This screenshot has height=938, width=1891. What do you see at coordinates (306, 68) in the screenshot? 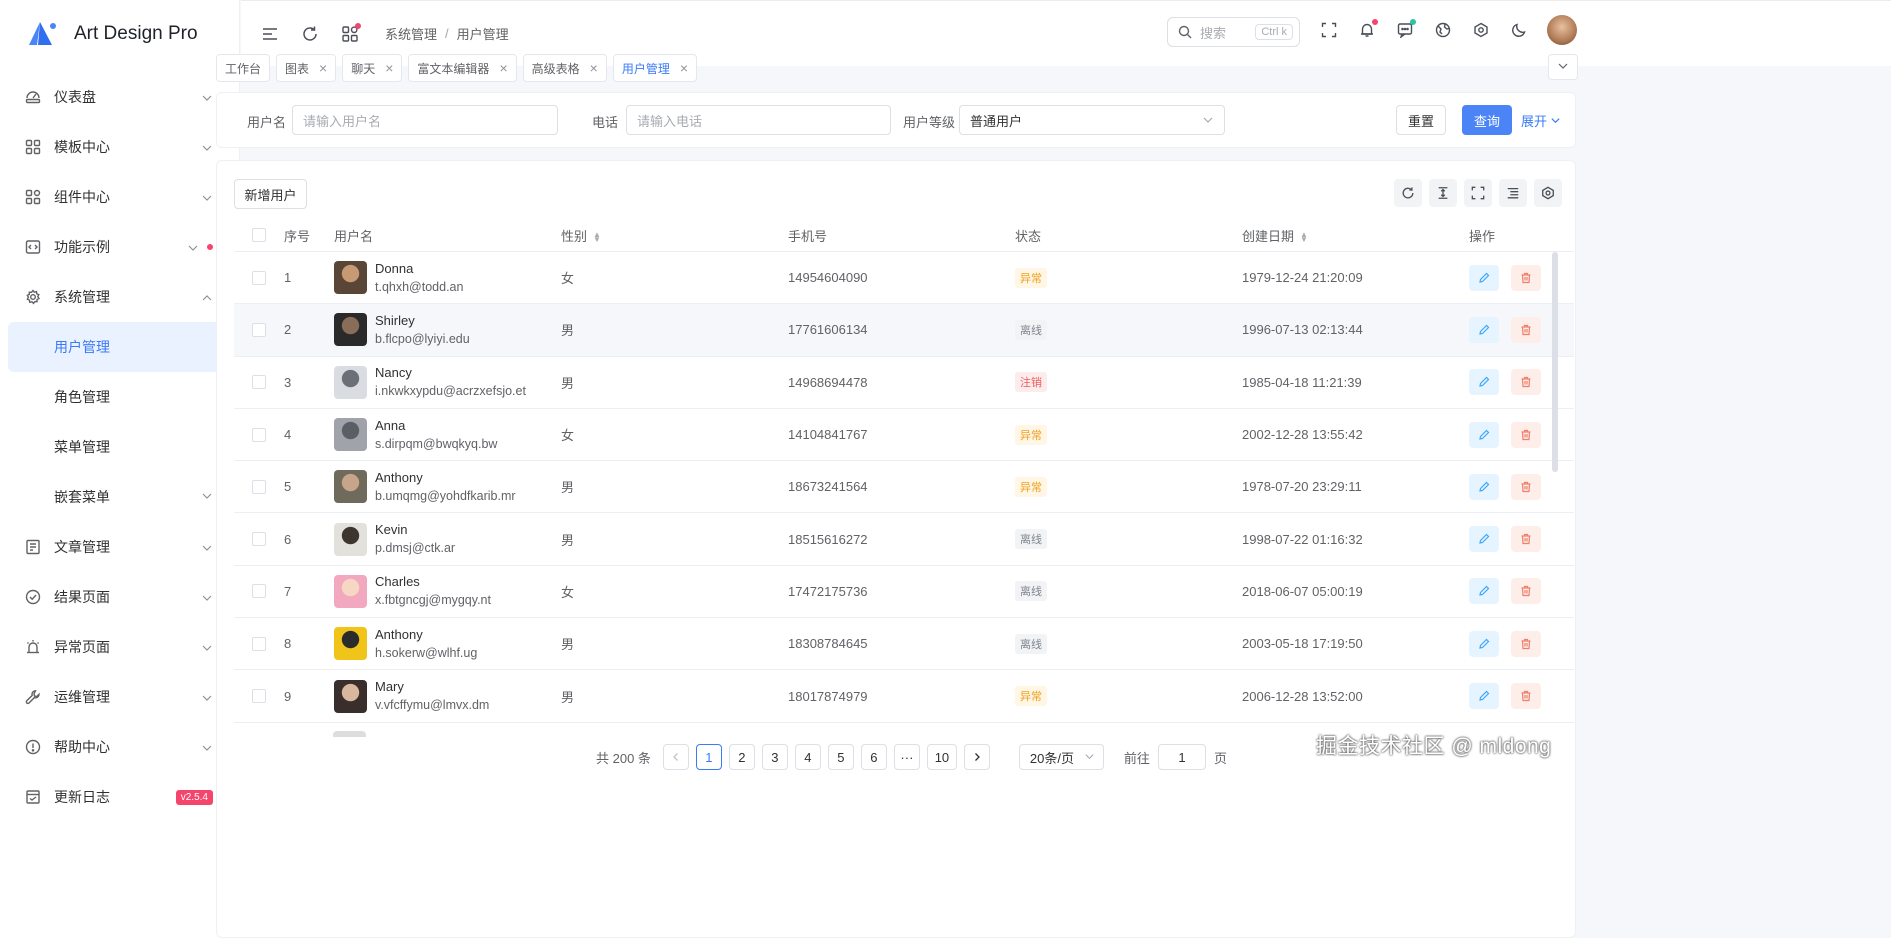
I see `tab-charts: 图表 ×` at bounding box center [306, 68].